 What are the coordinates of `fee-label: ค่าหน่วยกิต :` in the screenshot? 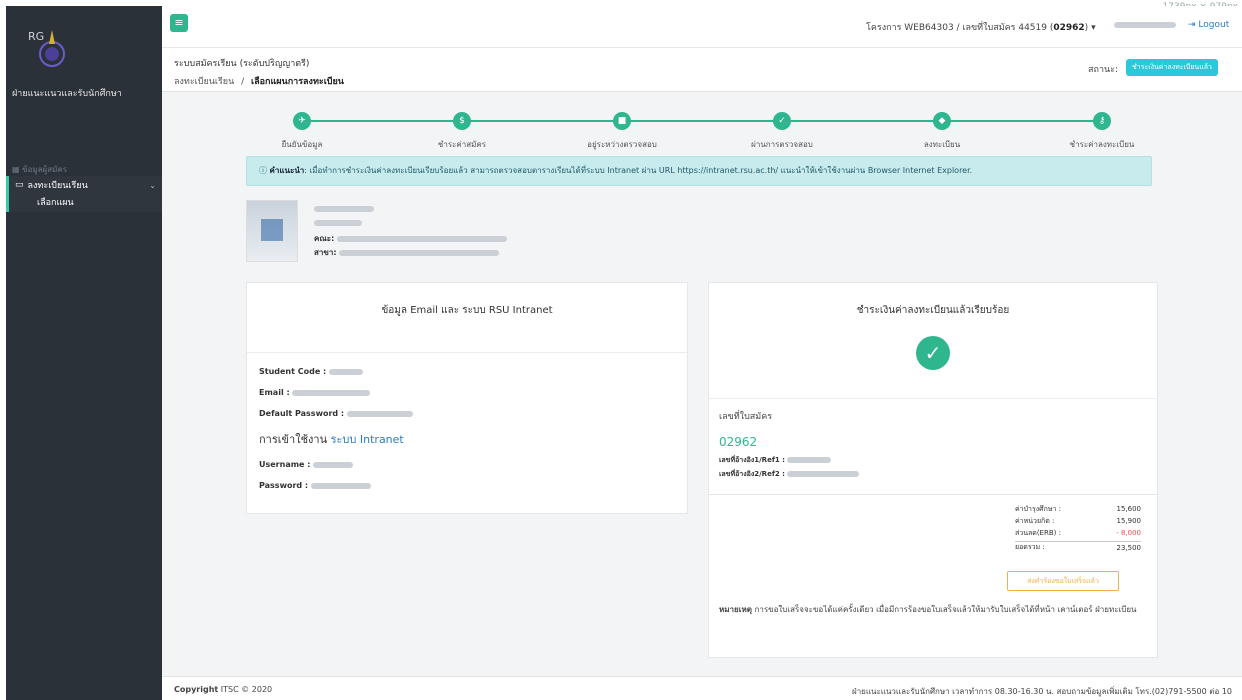 It's located at (1035, 520).